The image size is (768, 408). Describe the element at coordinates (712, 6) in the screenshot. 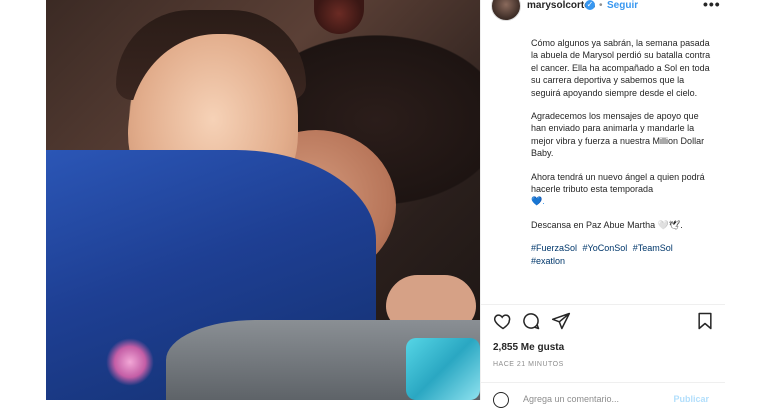

I see `more-options-button: •••` at that location.